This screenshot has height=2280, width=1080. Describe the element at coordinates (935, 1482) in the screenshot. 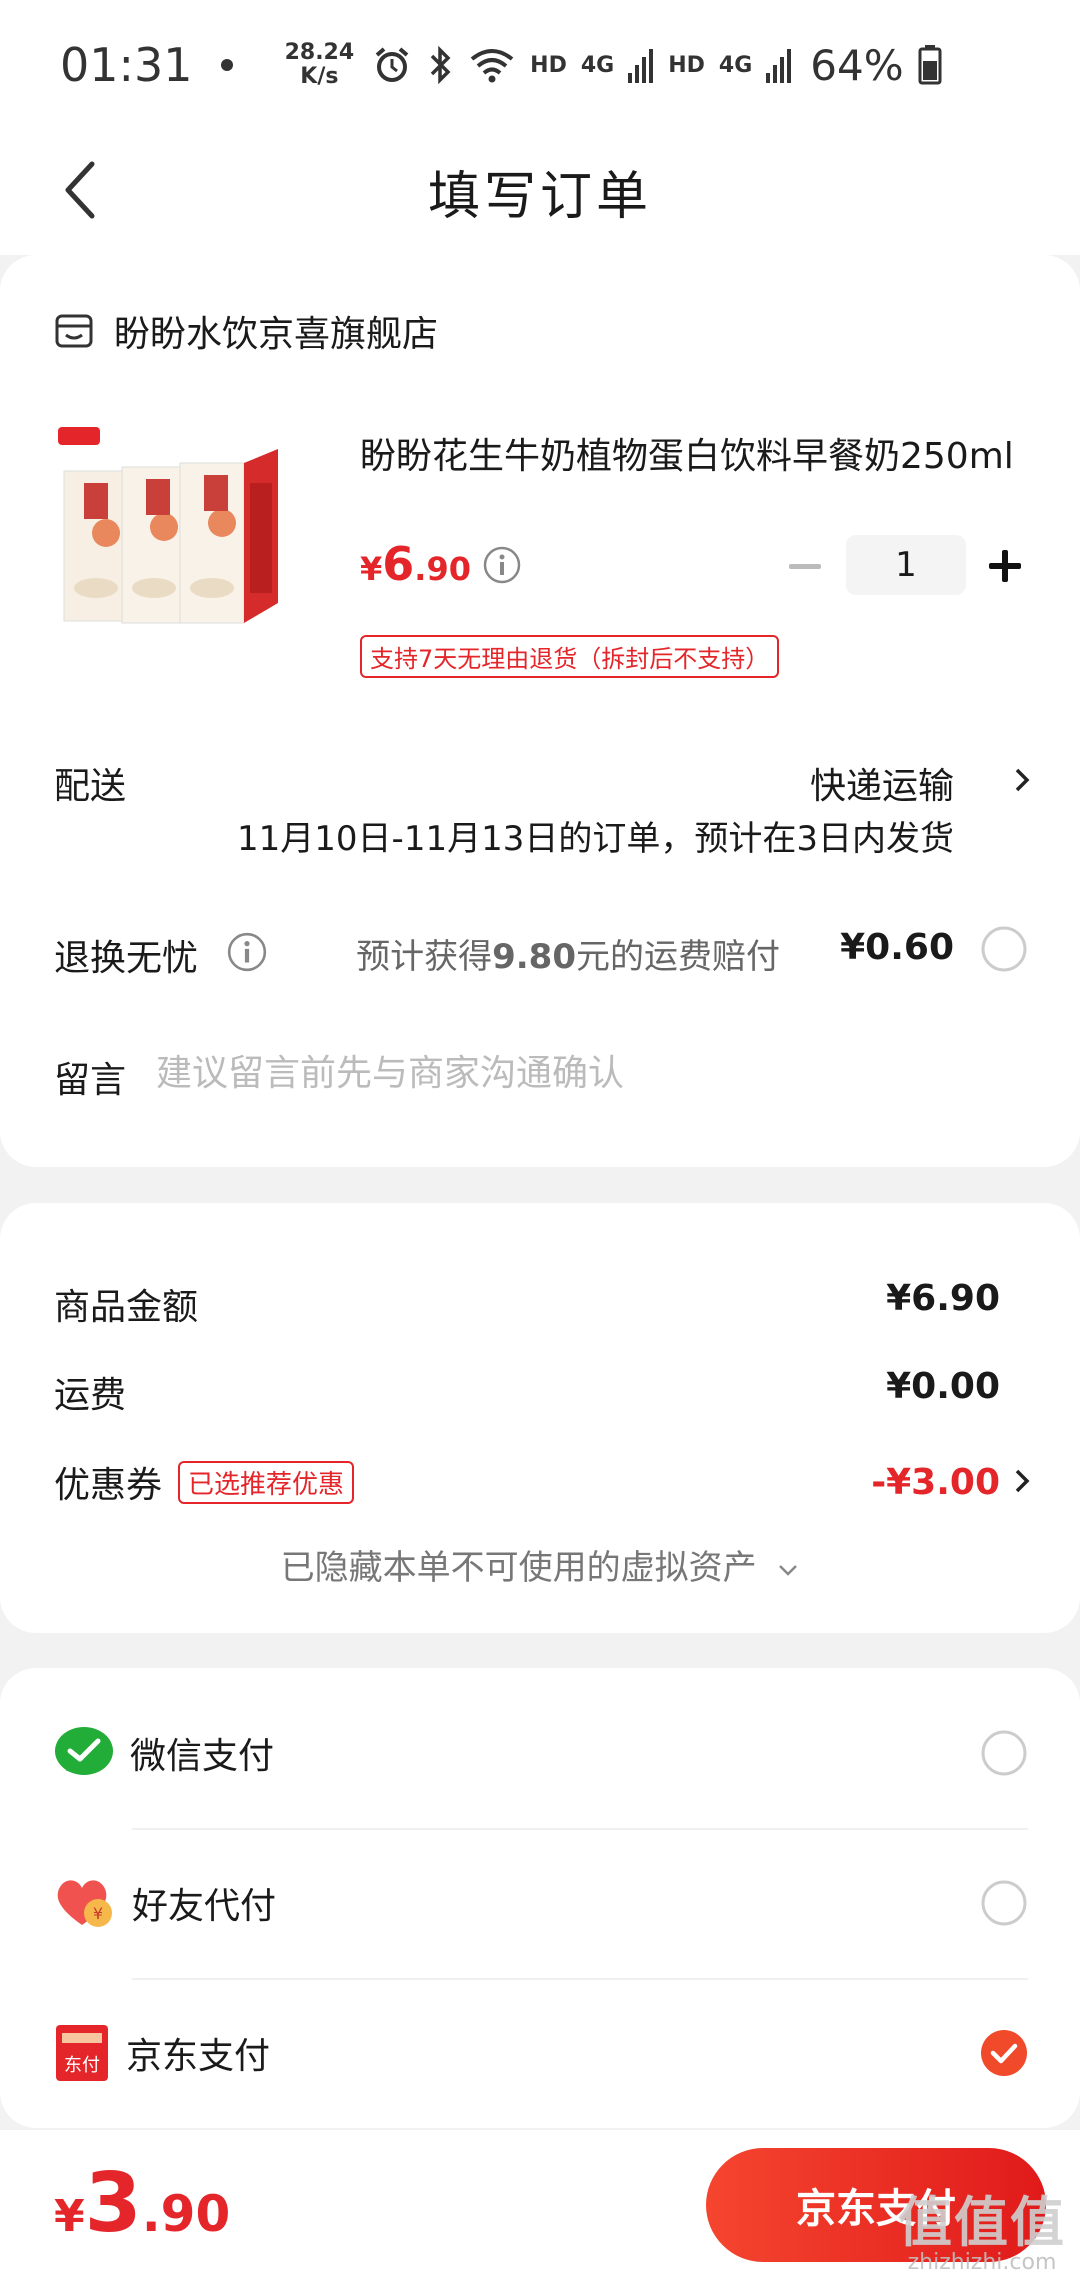

I see `coupon-value: -¥3.00` at that location.